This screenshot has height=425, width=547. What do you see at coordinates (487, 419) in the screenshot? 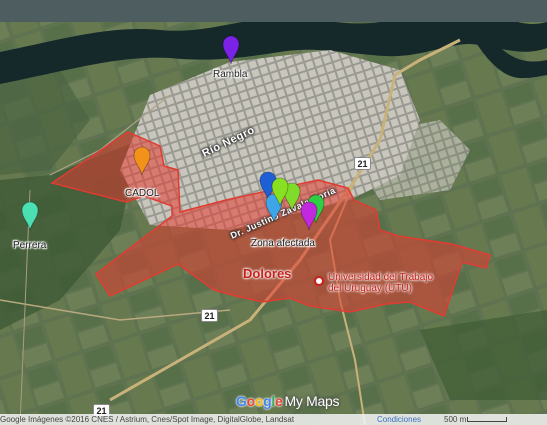
I see `scale-bar` at bounding box center [487, 419].